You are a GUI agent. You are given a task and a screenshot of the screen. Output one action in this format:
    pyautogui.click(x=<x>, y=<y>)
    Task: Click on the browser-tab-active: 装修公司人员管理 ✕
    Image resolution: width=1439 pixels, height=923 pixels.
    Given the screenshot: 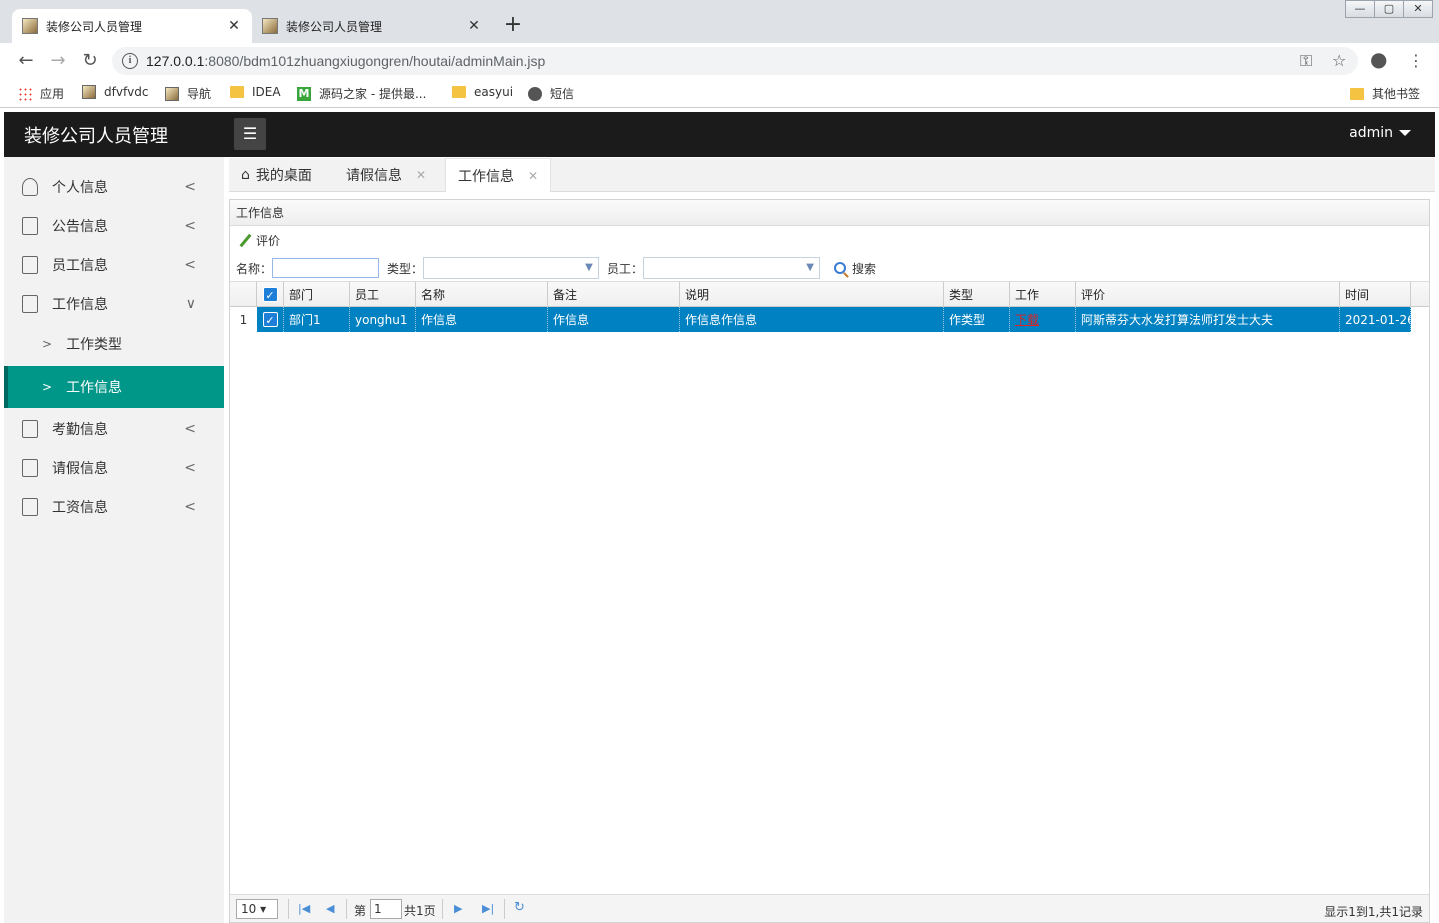 What is the action you would take?
    pyautogui.click(x=132, y=26)
    